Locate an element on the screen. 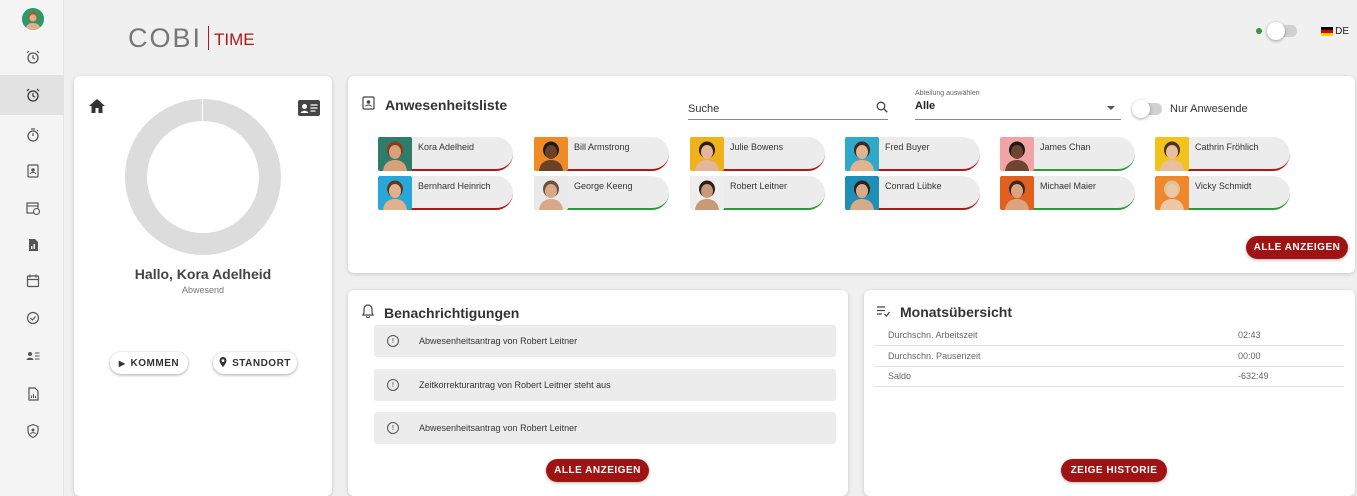 The image size is (1357, 496). search-placeholder: Suche is located at coordinates (704, 108).